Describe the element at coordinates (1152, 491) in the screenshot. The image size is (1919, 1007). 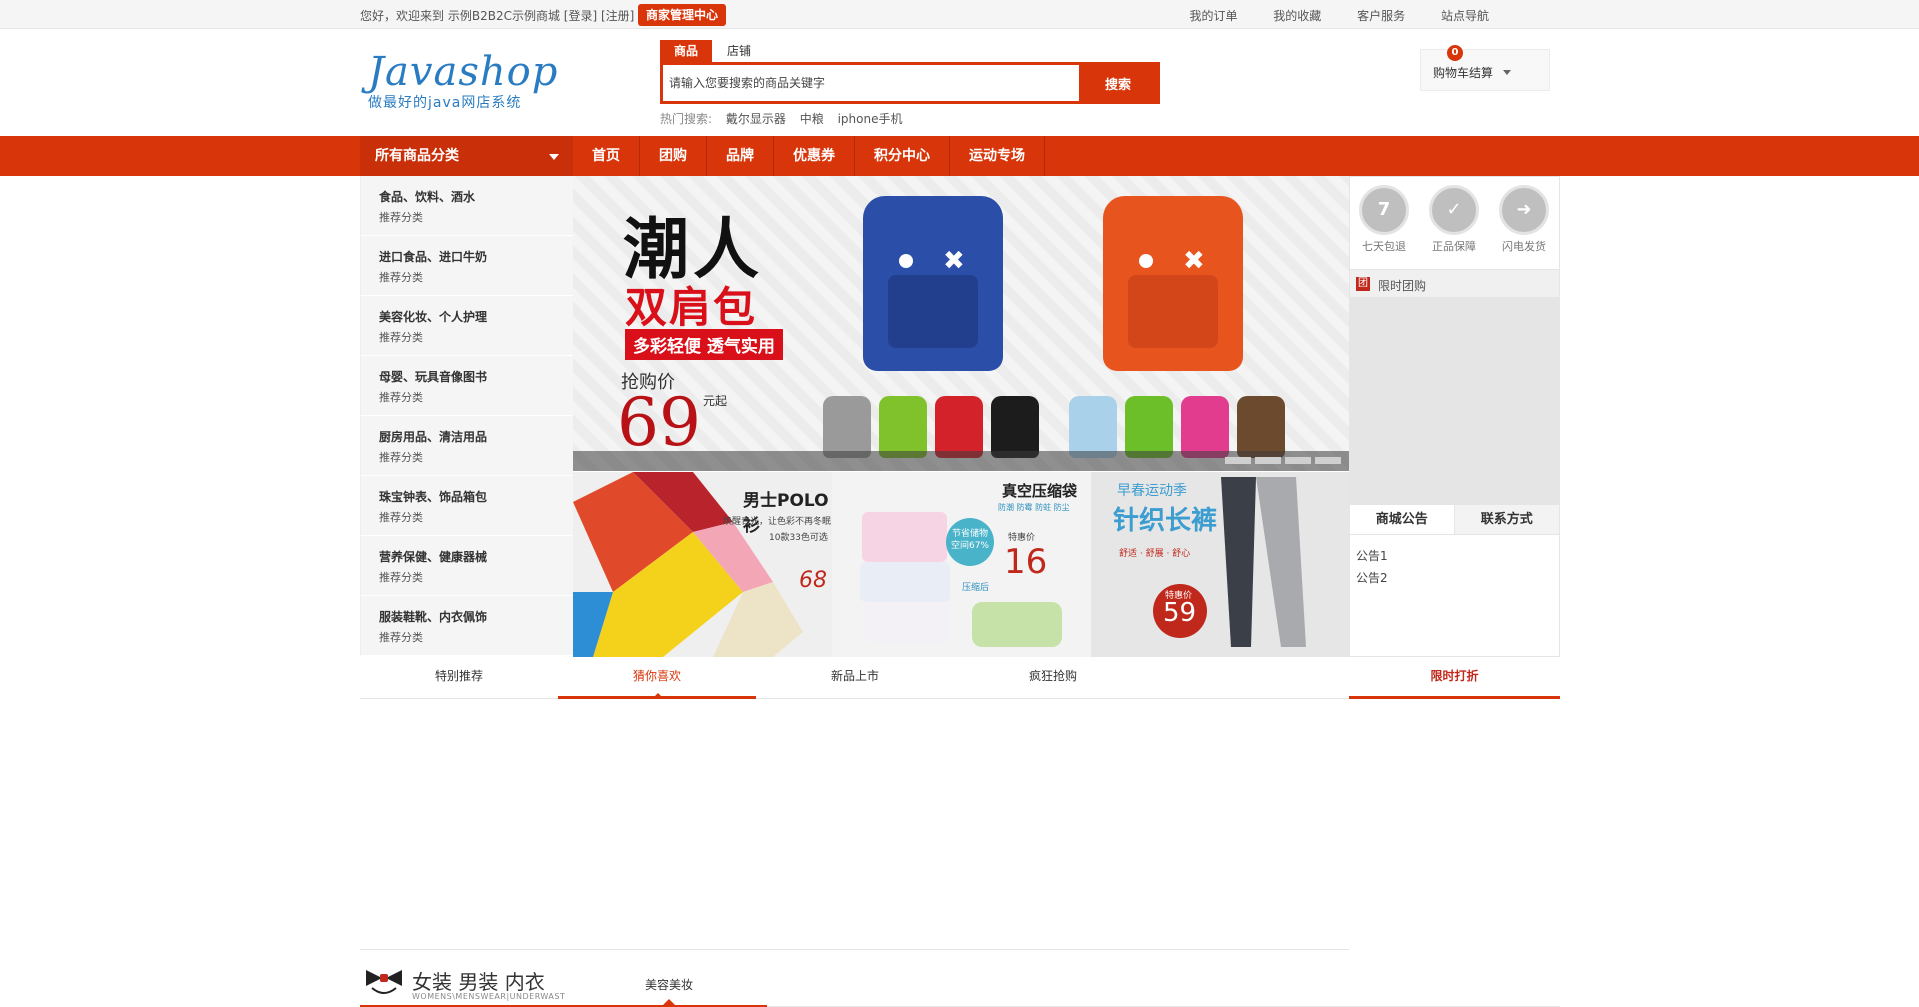
I see `promo-subtitle: 早春运动季` at that location.